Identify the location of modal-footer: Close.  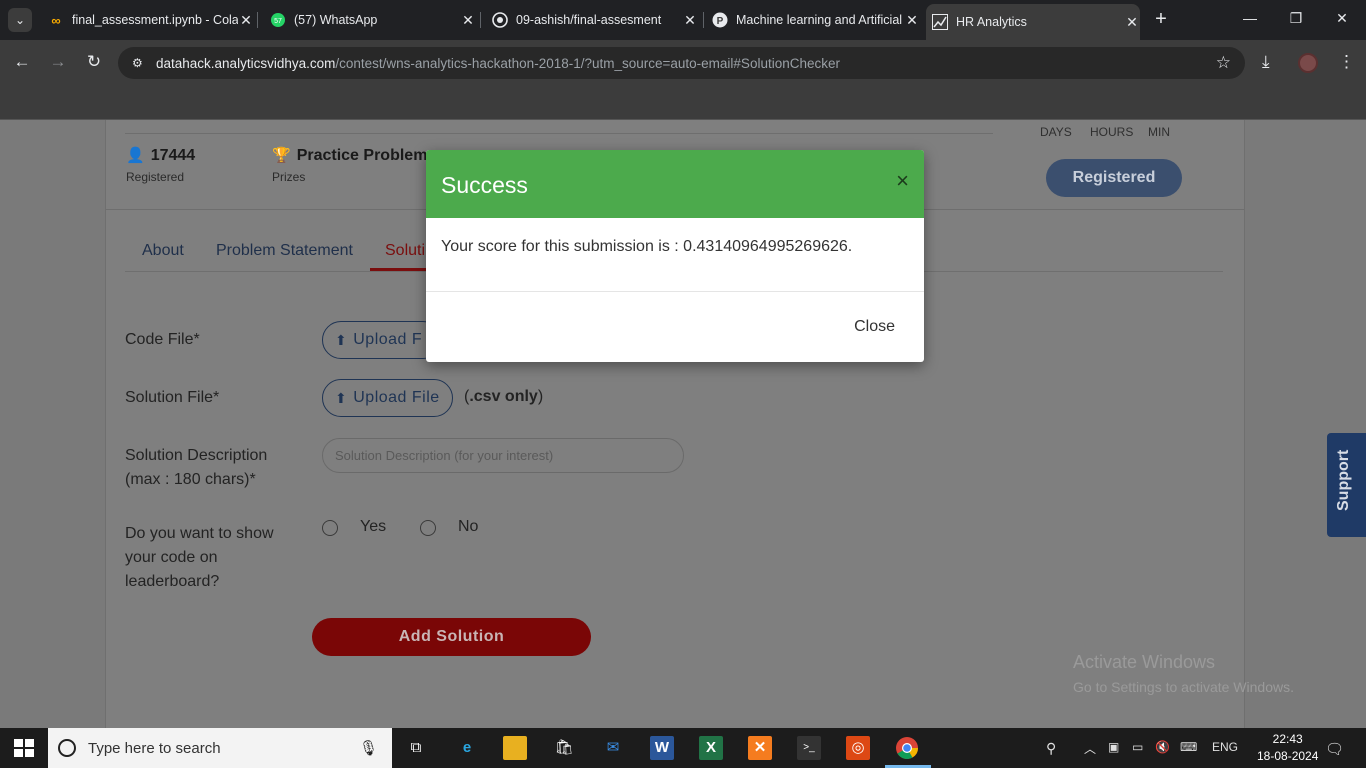
(675, 327).